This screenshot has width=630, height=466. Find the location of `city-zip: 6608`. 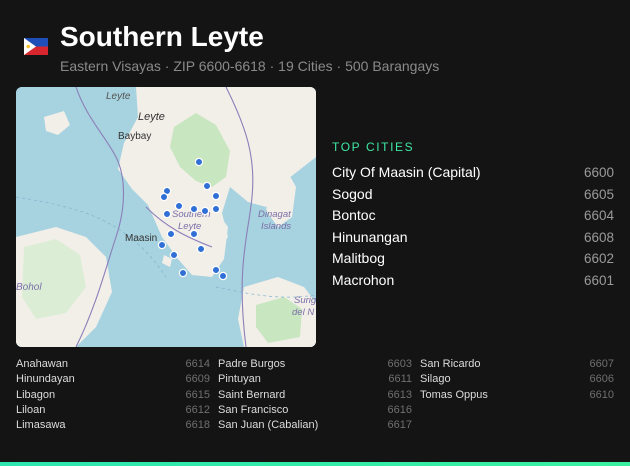

city-zip: 6608 is located at coordinates (598, 237).